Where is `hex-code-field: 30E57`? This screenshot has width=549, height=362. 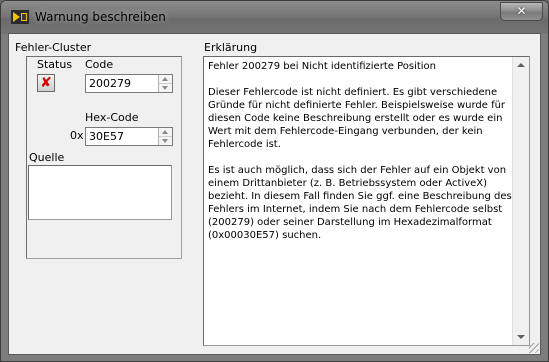
hex-code-field: 30E57 is located at coordinates (129, 136).